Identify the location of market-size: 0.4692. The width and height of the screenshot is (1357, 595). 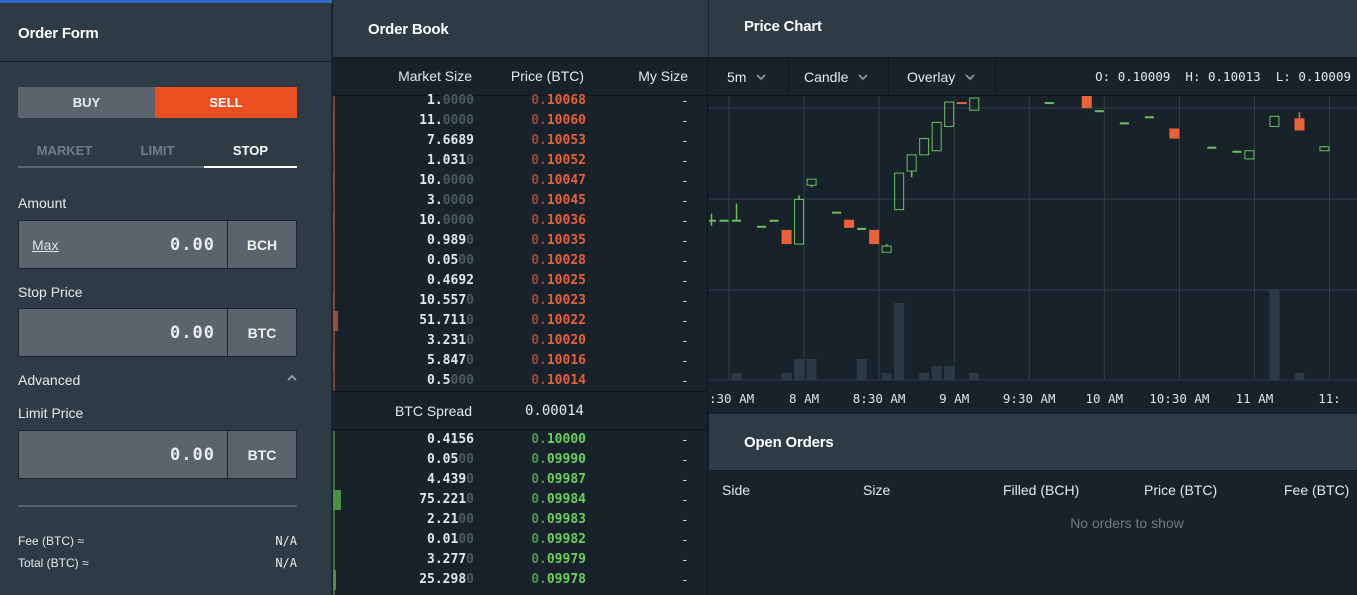
(450, 280).